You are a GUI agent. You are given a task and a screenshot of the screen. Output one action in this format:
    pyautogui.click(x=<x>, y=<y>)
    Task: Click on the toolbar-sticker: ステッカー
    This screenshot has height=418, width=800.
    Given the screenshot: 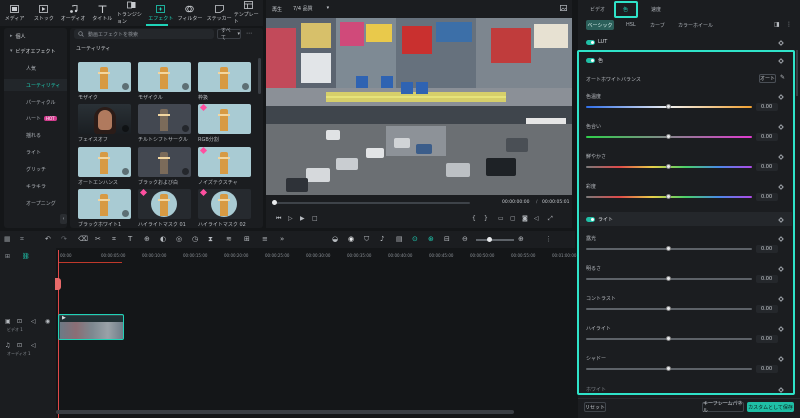 What is the action you would take?
    pyautogui.click(x=219, y=13)
    